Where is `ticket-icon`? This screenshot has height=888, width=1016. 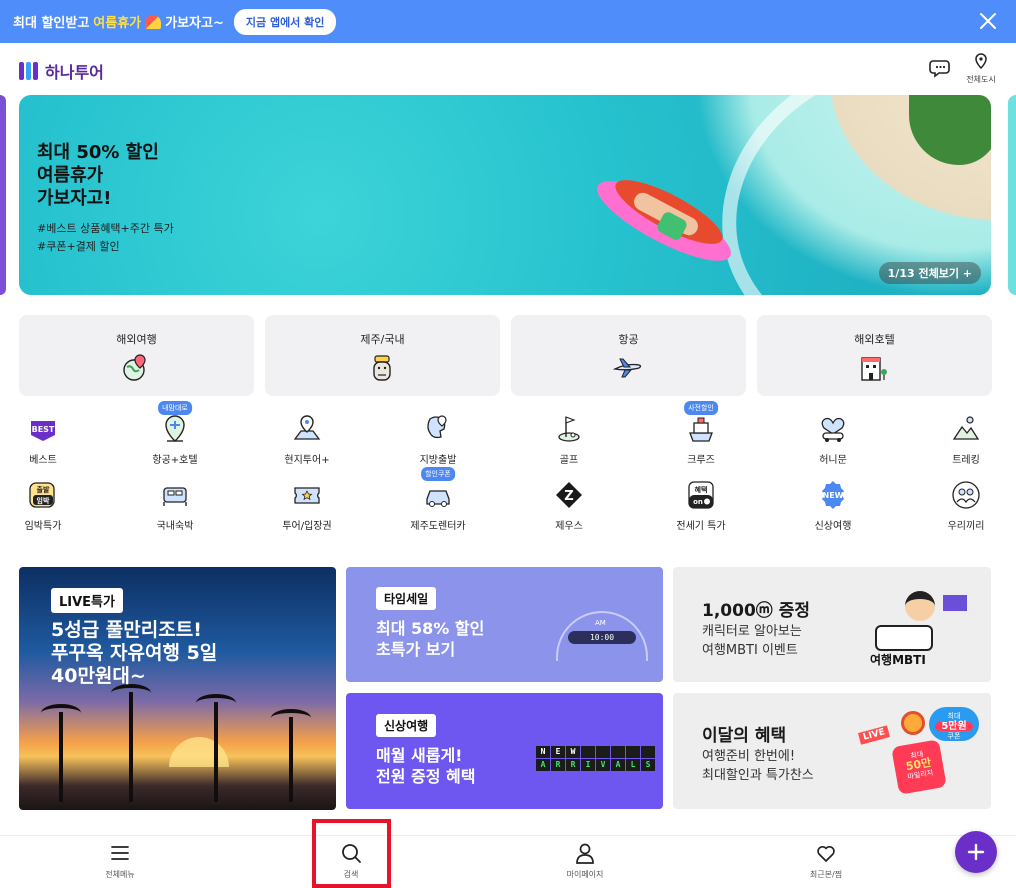
ticket-icon is located at coordinates (307, 495).